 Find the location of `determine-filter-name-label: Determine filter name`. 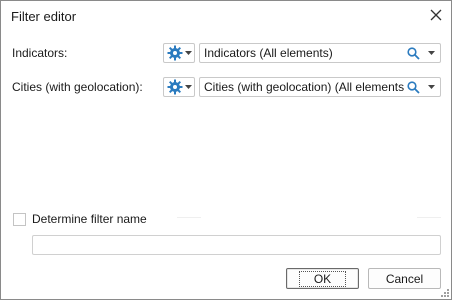

determine-filter-name-label: Determine filter name is located at coordinates (89, 219).